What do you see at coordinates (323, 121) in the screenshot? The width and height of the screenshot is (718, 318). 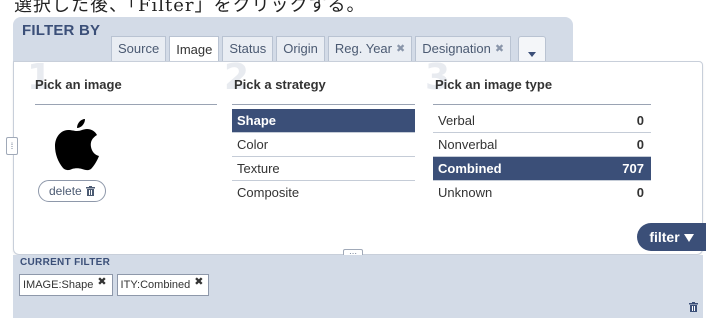 I see `strategy-option-shape: Shape` at bounding box center [323, 121].